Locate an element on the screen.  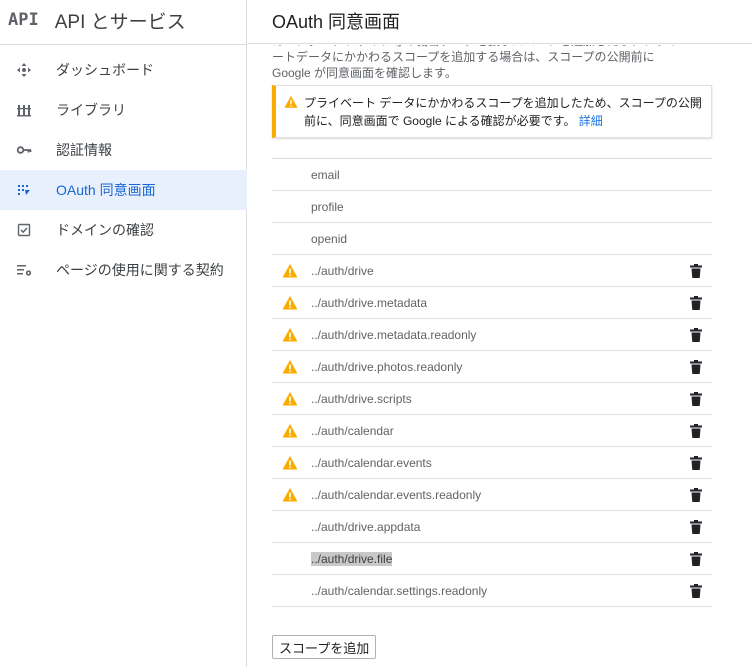
scope-name: ../auth/calendar.settings.readonly is located at coordinates (399, 591).